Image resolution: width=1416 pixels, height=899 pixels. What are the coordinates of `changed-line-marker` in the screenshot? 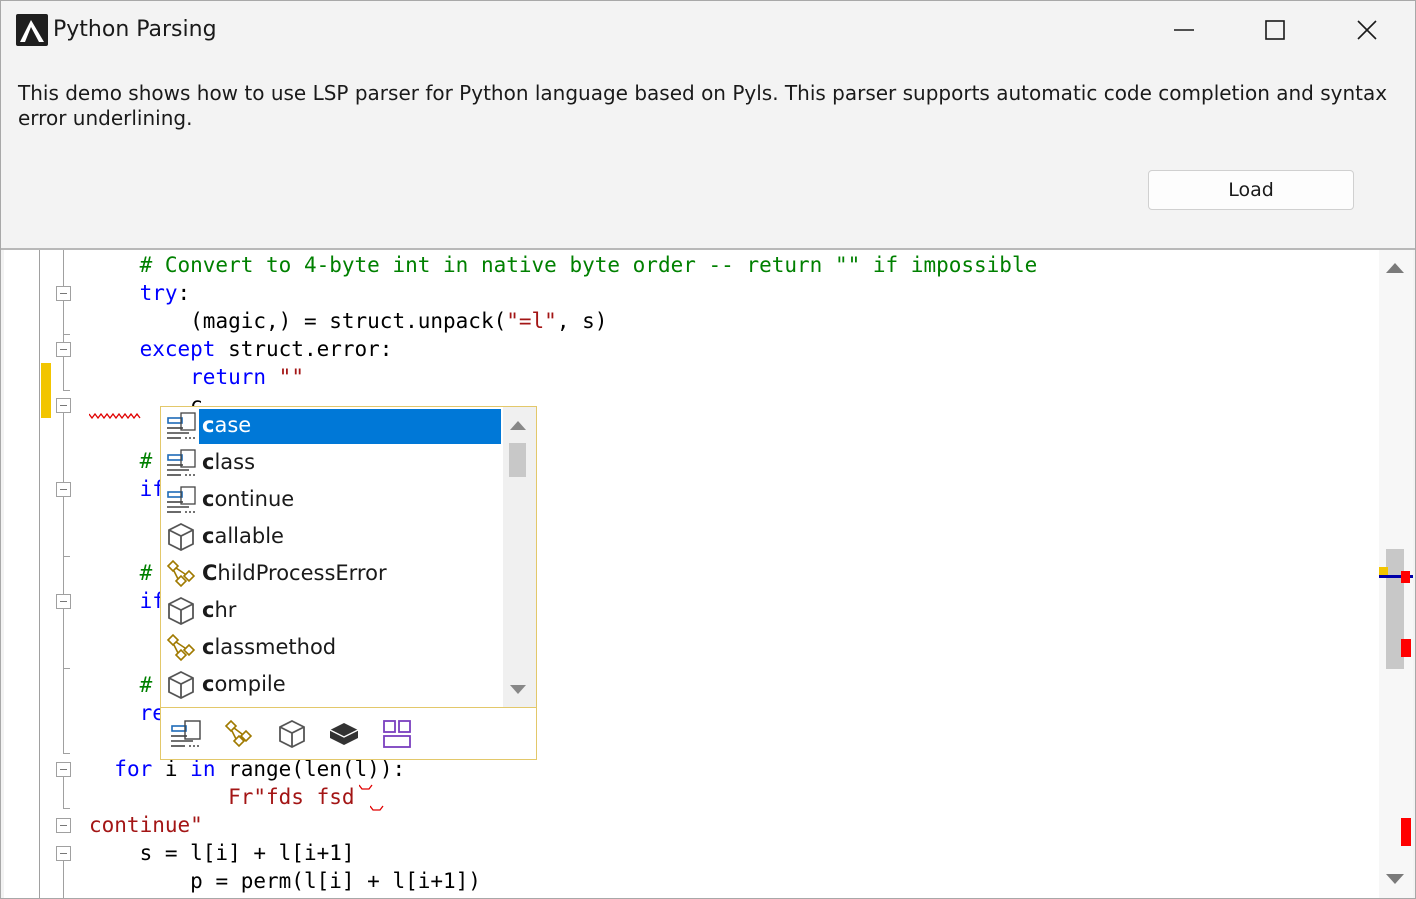 It's located at (46, 390).